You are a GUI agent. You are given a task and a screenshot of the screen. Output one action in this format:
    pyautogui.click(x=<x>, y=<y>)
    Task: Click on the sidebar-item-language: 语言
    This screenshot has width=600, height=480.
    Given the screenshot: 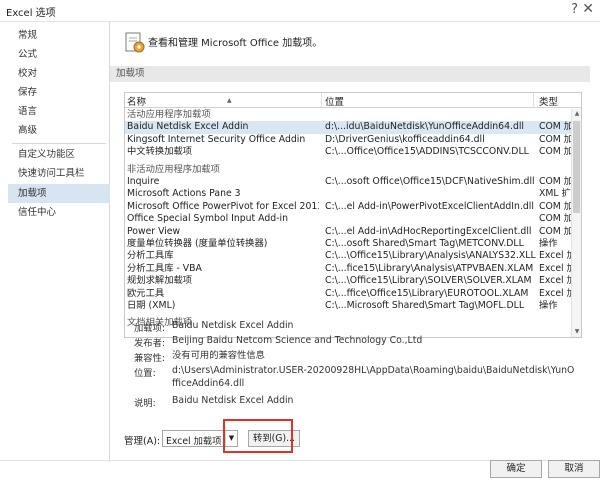 What is the action you would take?
    pyautogui.click(x=59, y=111)
    